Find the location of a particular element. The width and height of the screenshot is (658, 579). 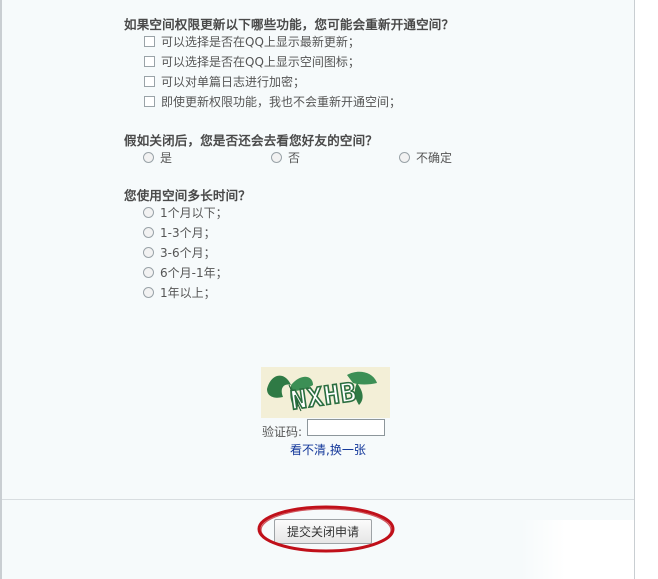

q1-option-1: 可以选择是否在QQ上显示最新更新； is located at coordinates (252, 41).